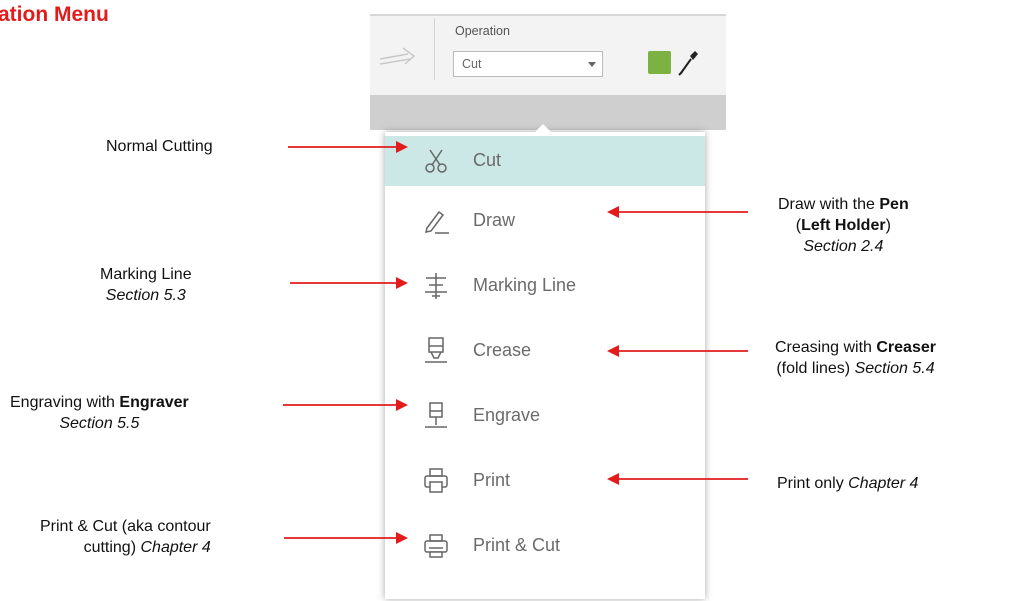 The image size is (1036, 601). I want to click on menu-item-crease: Crease, so click(545, 351).